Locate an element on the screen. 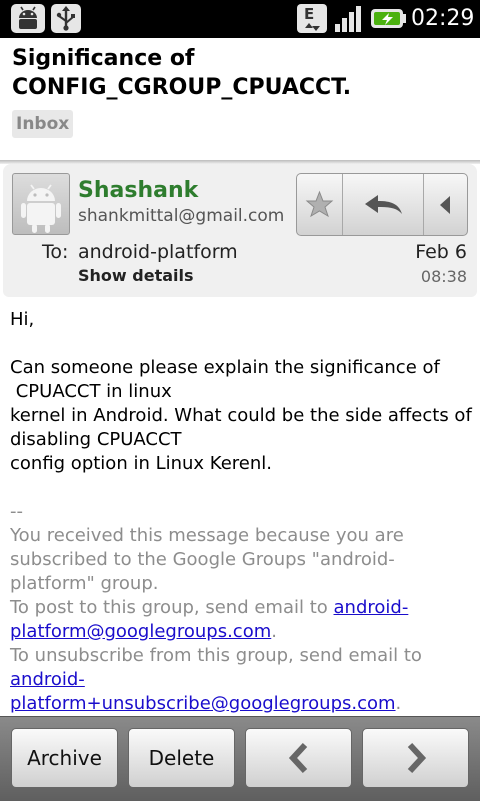  message-actions is located at coordinates (382, 204).